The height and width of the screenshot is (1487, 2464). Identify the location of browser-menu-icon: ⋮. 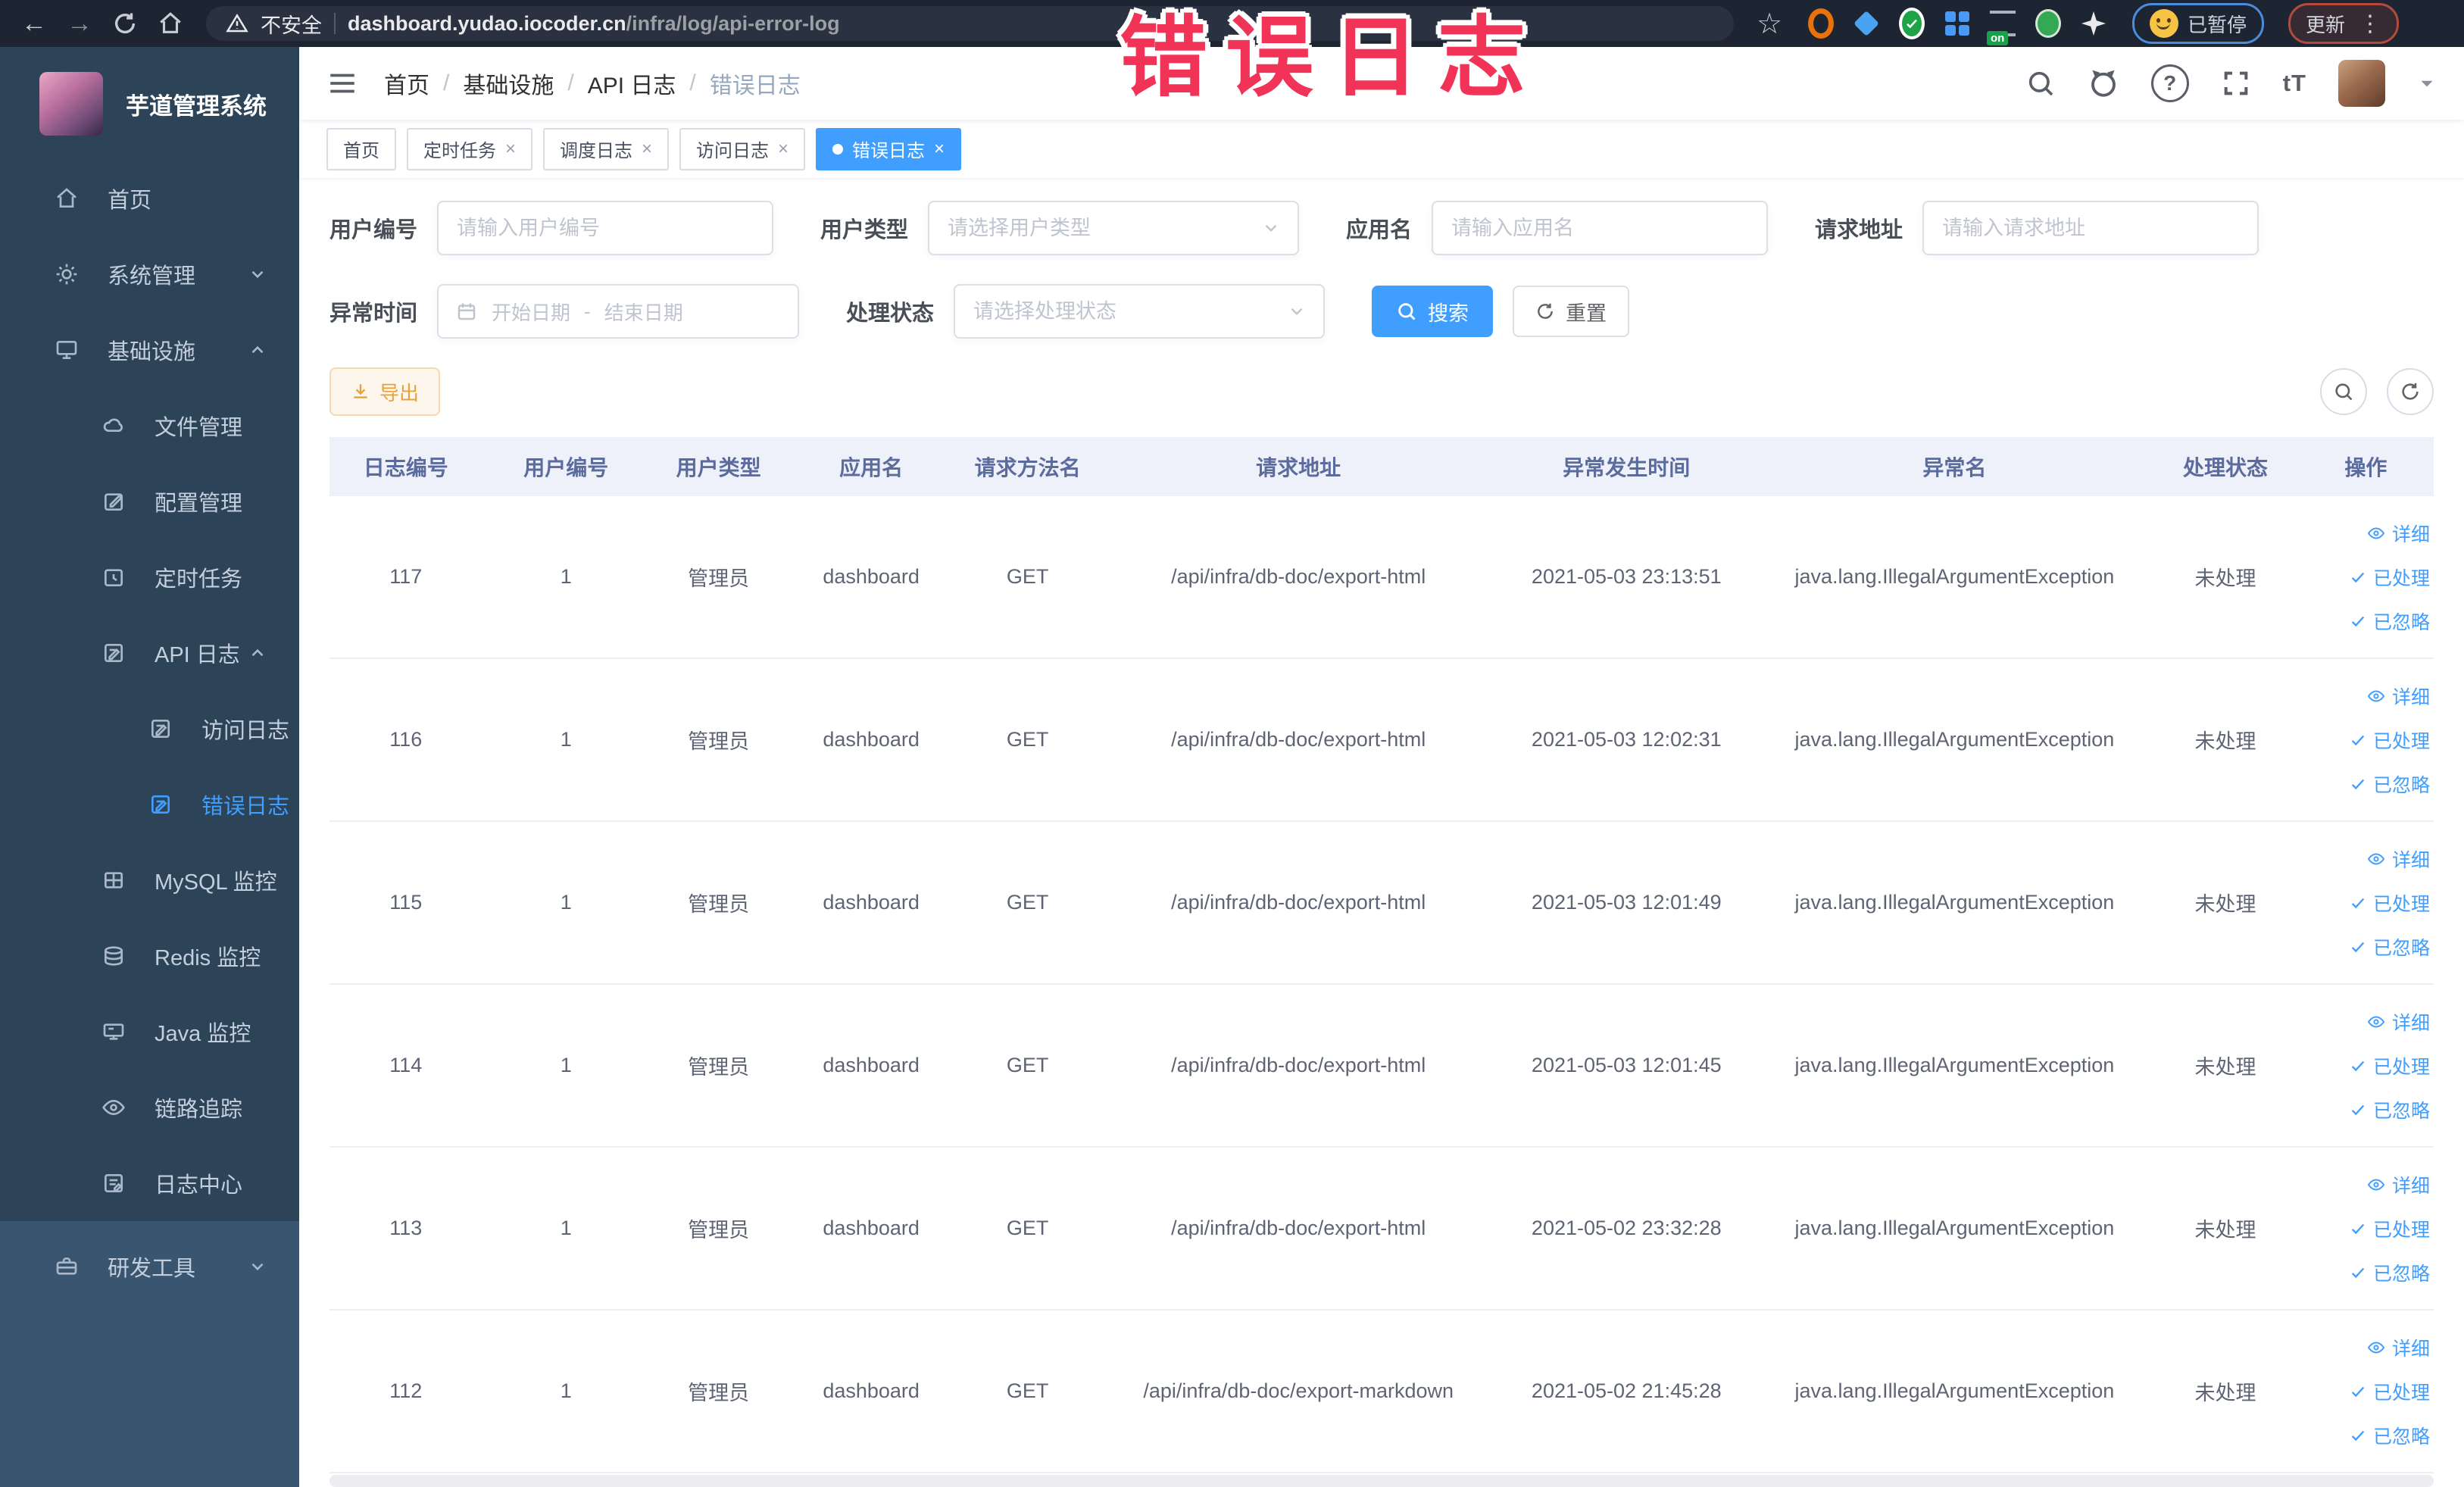
(2370, 24).